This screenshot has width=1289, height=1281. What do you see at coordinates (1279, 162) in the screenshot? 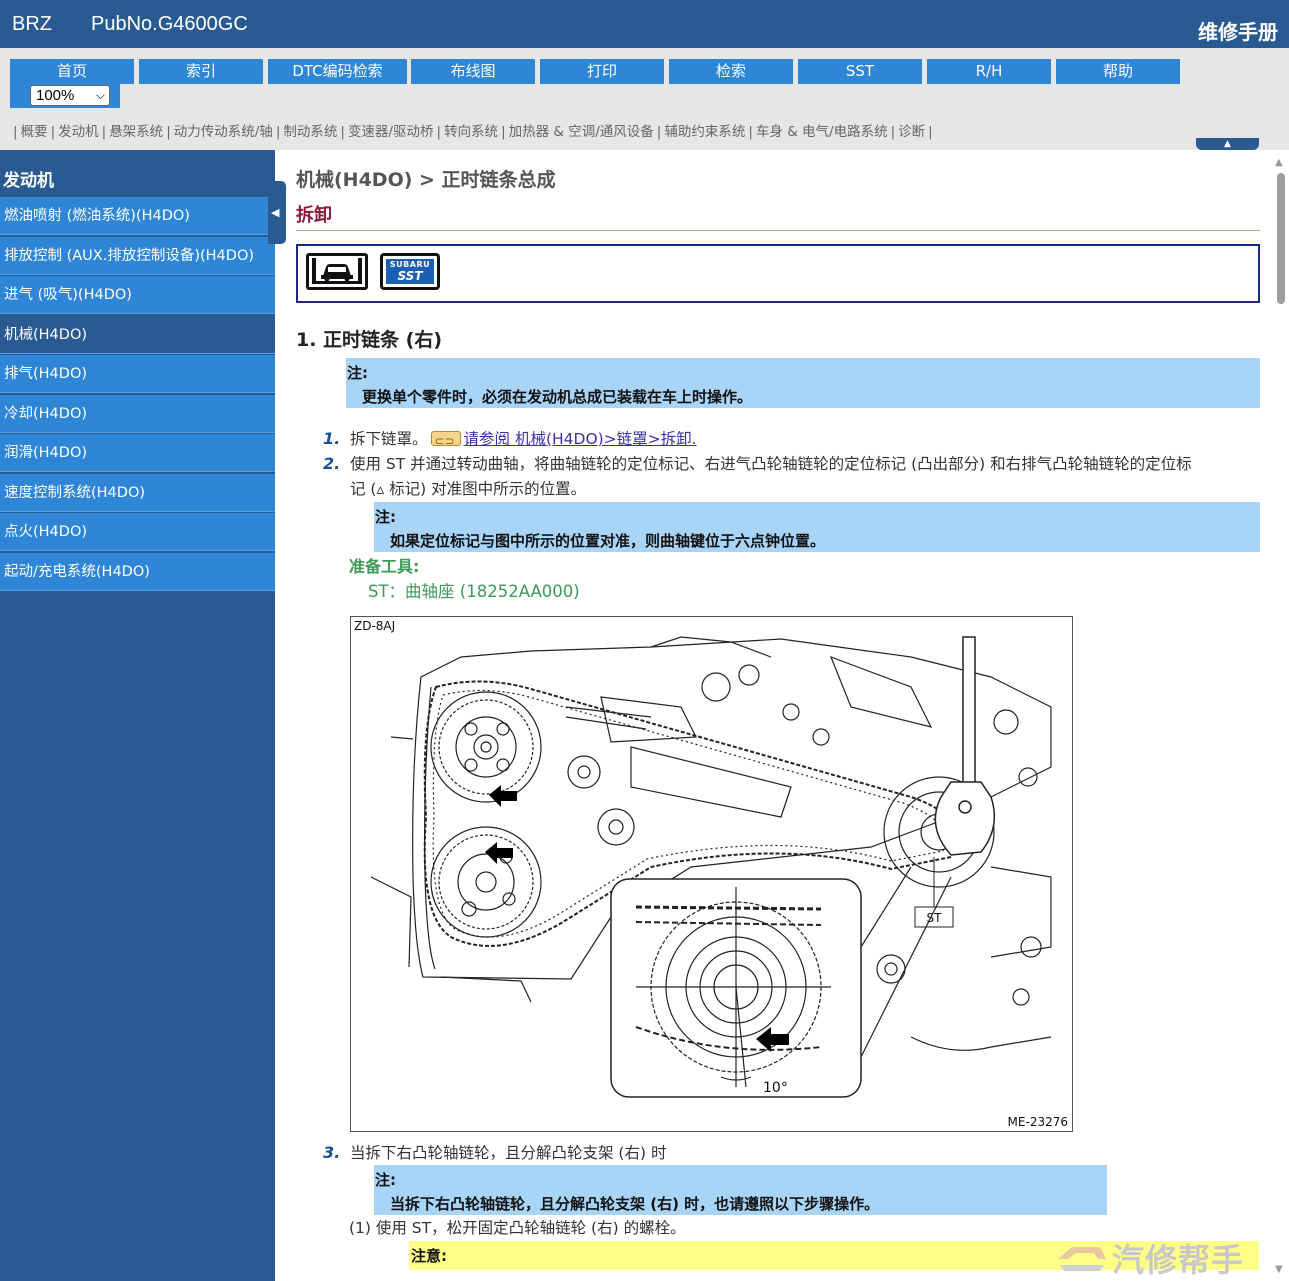
I see `scroll-up-arrow-icon: ▲` at bounding box center [1279, 162].